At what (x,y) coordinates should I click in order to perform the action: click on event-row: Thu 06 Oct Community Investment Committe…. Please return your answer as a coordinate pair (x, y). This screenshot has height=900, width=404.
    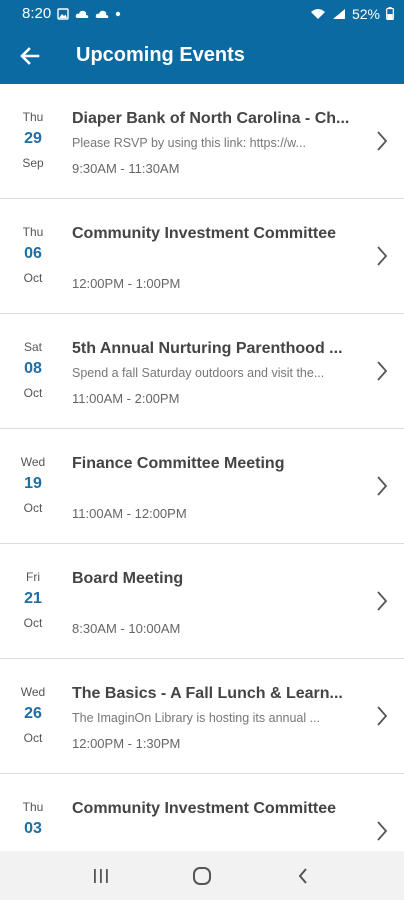
    Looking at the image, I should click on (202, 256).